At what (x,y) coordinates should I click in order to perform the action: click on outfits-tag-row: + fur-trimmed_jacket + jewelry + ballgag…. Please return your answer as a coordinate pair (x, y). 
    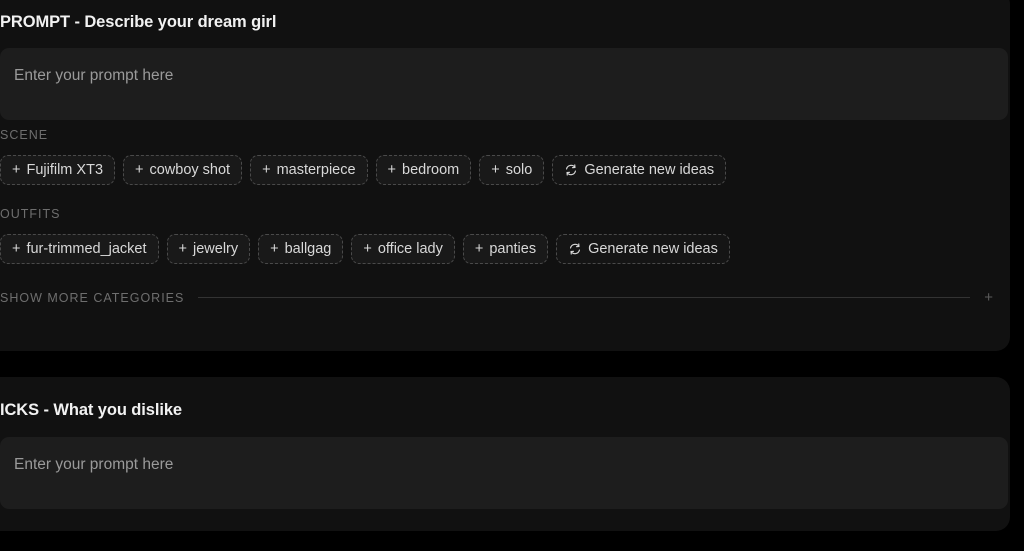
    Looking at the image, I should click on (497, 249).